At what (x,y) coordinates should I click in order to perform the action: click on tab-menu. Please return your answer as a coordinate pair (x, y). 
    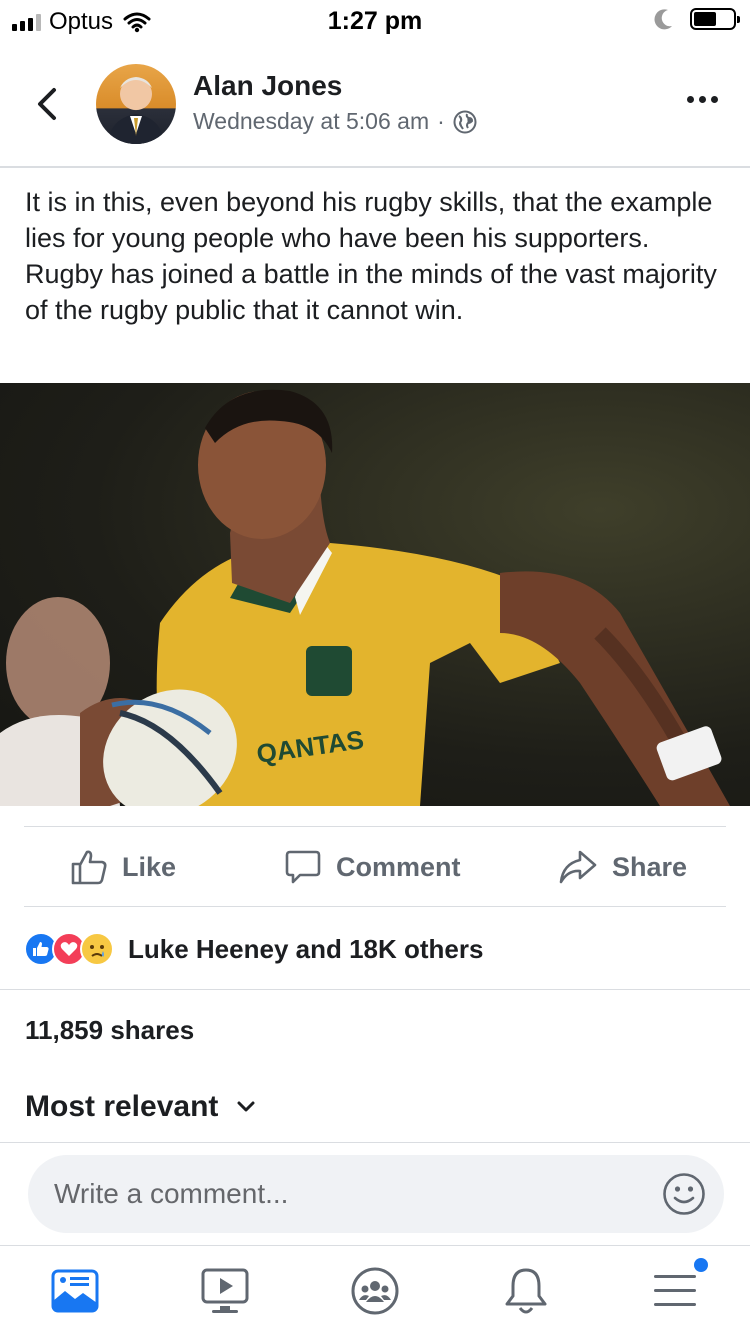
    Looking at the image, I should click on (678, 1288).